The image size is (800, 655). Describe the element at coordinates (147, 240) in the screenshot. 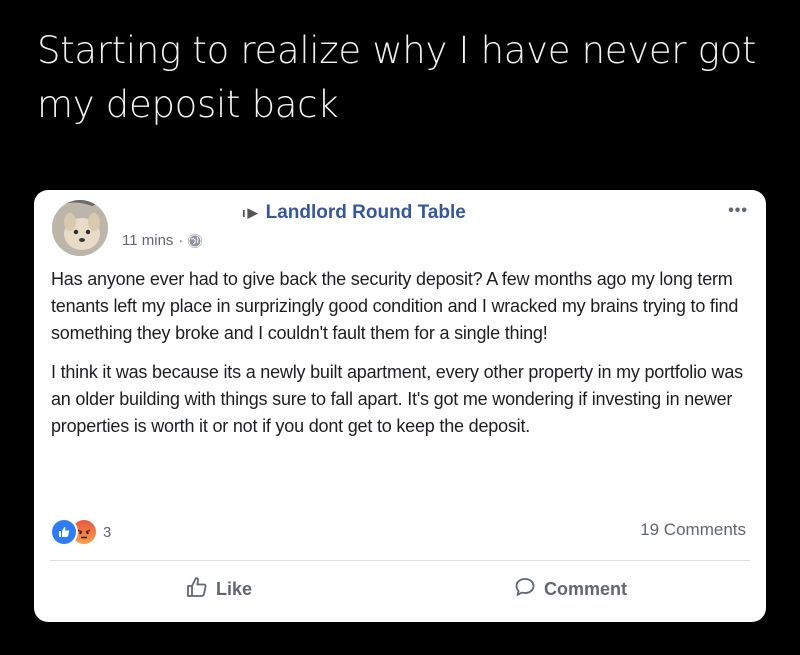

I see `post-timestamp: 11 mins` at that location.